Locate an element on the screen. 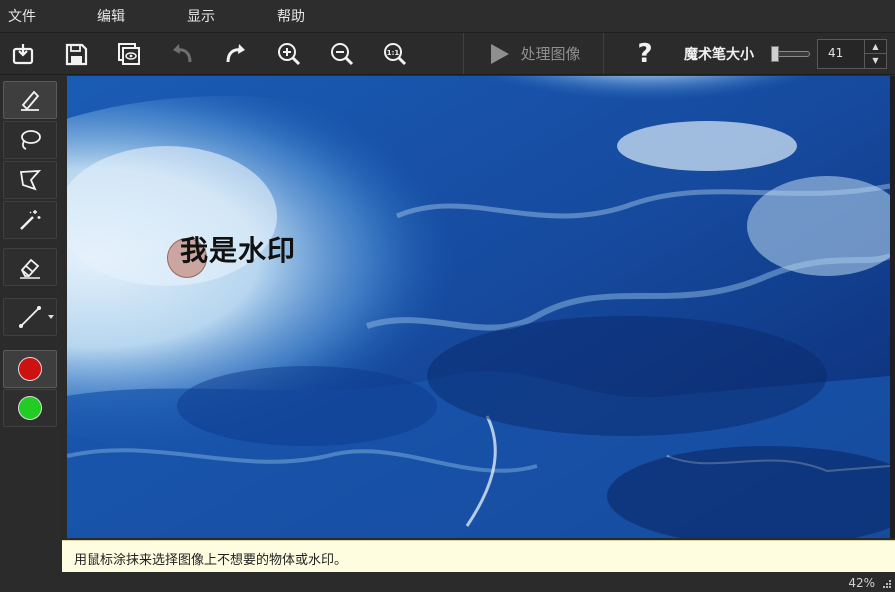 The height and width of the screenshot is (592, 895). lasso-tool is located at coordinates (30, 140).